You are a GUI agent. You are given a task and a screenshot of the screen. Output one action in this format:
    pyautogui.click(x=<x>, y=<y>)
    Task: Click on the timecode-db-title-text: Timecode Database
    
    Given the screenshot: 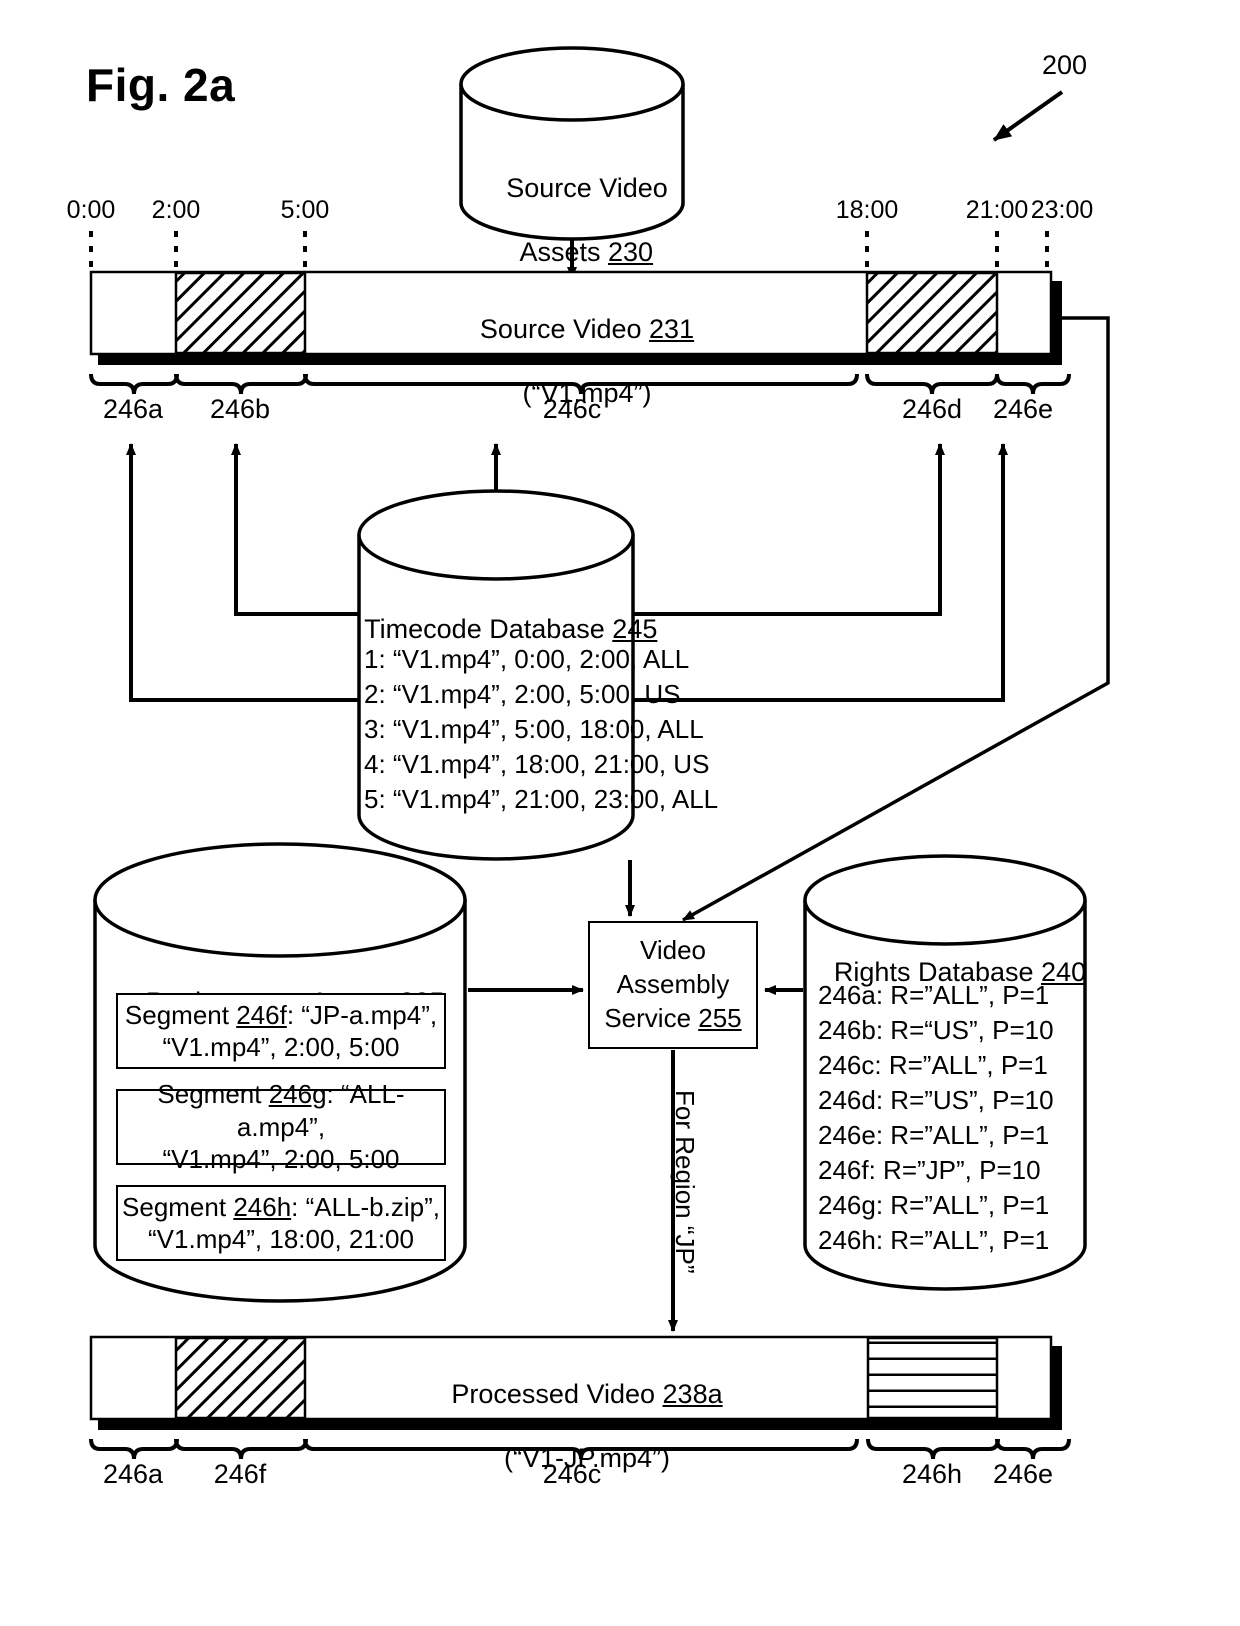 What is the action you would take?
    pyautogui.click(x=488, y=628)
    